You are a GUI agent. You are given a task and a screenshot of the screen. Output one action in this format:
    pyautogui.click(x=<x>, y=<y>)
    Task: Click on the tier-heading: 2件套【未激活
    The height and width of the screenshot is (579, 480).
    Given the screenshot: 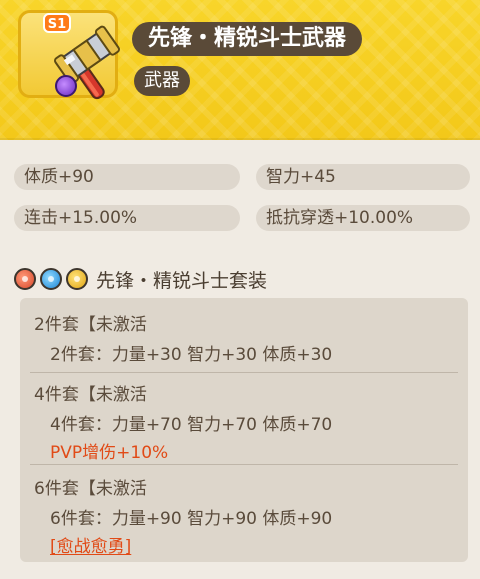 What is the action you would take?
    pyautogui.click(x=90, y=325)
    